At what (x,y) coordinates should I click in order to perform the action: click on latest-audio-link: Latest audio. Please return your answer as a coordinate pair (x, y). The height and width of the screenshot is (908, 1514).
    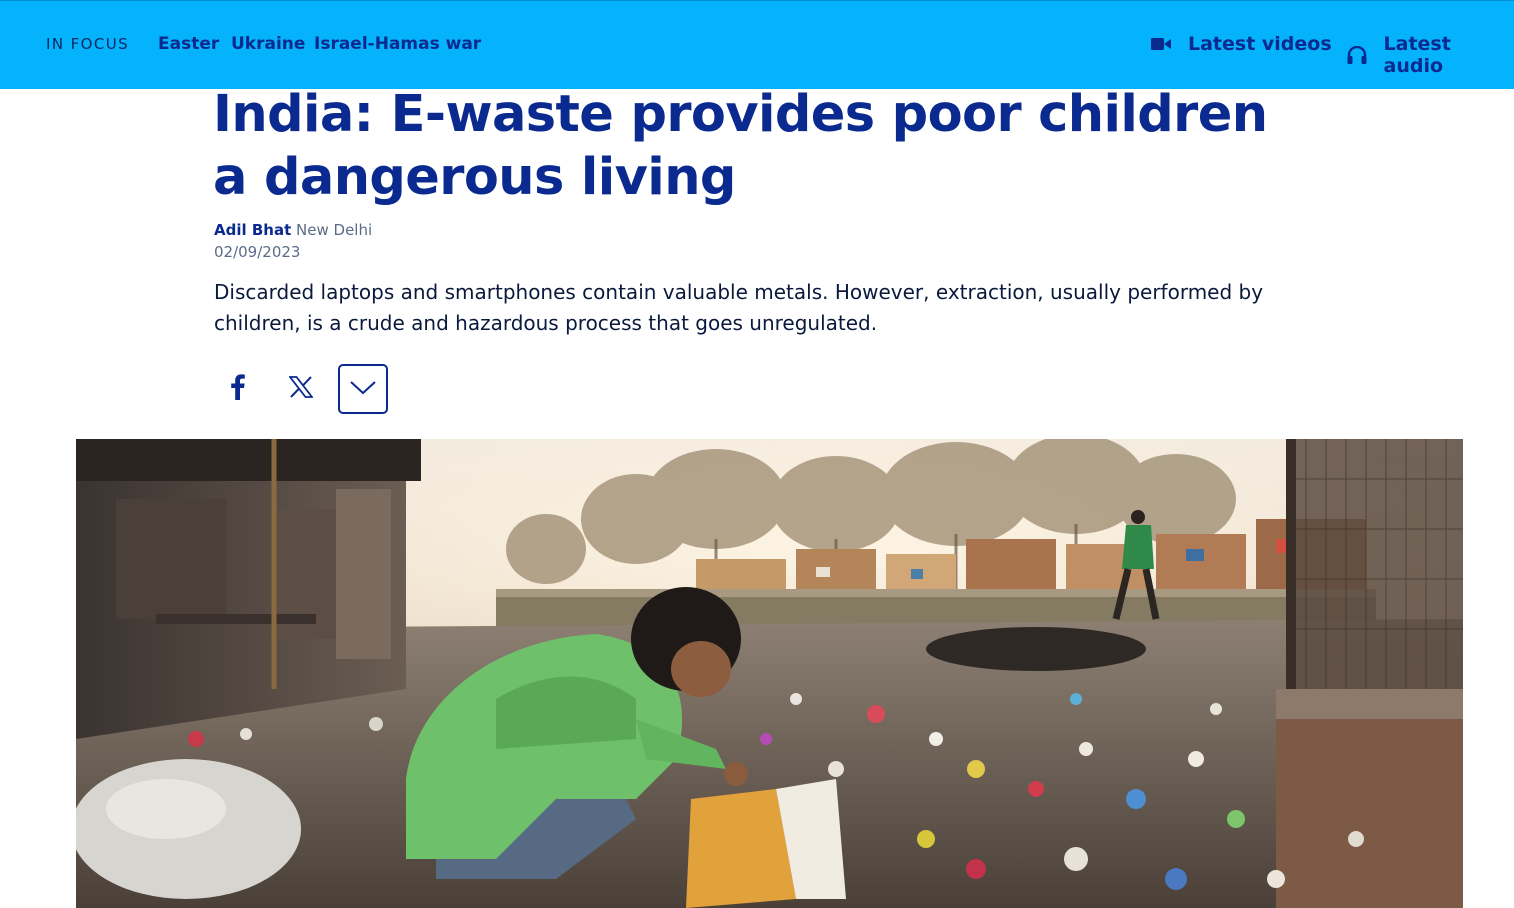
    Looking at the image, I should click on (1430, 55).